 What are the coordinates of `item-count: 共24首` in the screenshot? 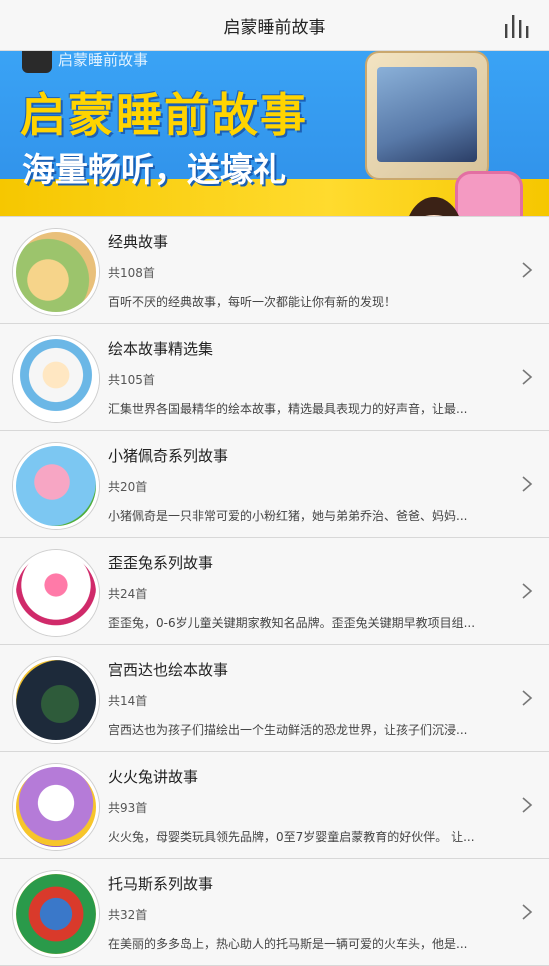 It's located at (128, 594).